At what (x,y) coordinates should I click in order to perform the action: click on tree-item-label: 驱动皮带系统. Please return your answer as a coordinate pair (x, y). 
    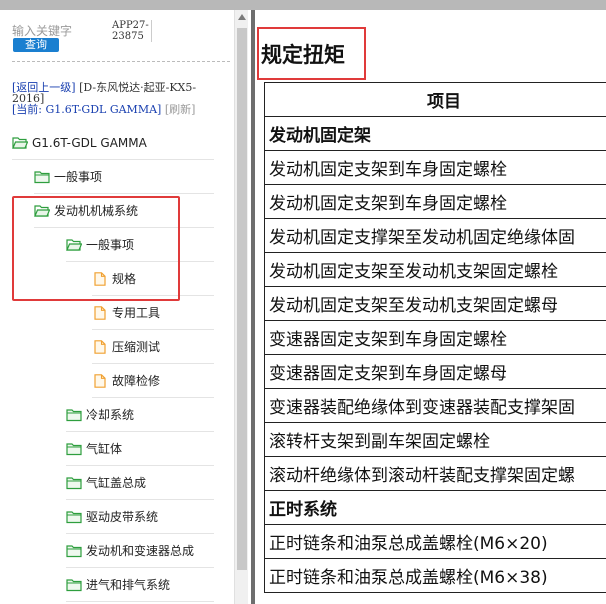
    Looking at the image, I should click on (122, 517).